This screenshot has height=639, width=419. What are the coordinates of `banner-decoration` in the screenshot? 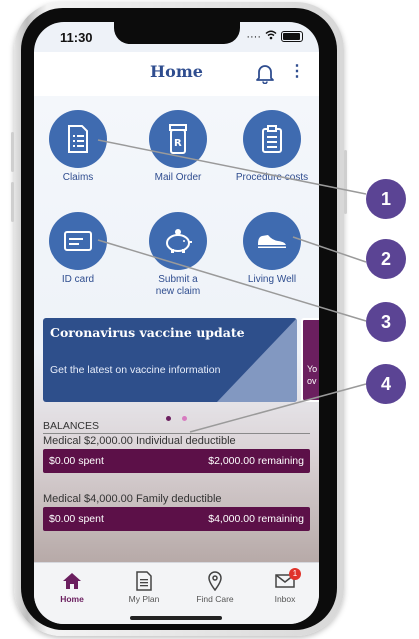 It's located at (257, 360).